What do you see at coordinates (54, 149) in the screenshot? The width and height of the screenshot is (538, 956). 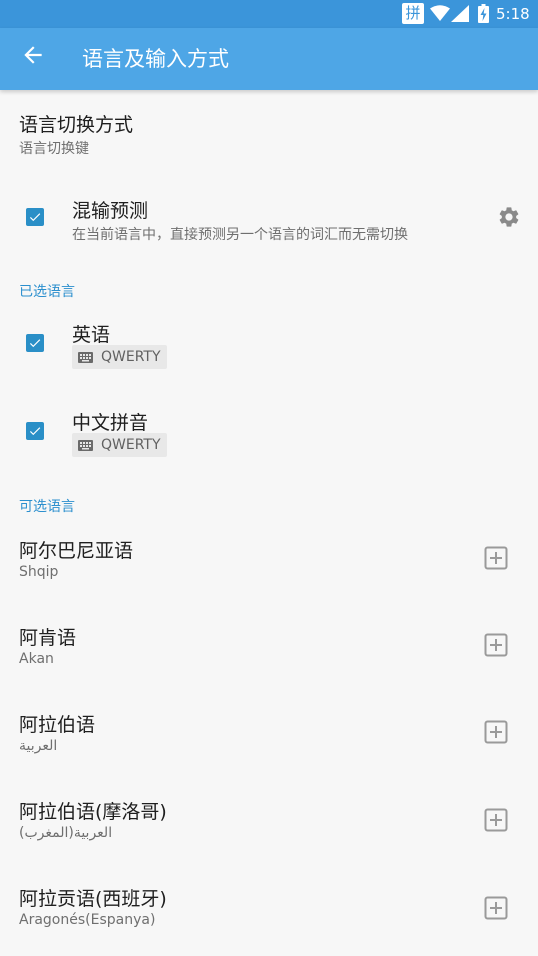 I see `switch-method-summary: 语言切换键` at bounding box center [54, 149].